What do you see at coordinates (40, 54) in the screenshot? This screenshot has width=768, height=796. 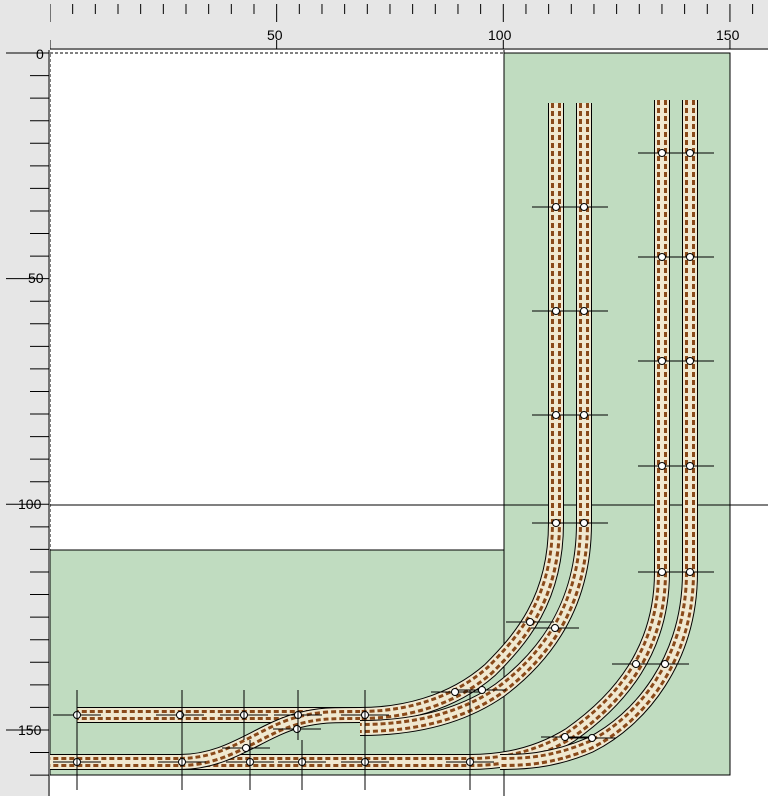 I see `left-ruler-label-0: 0` at bounding box center [40, 54].